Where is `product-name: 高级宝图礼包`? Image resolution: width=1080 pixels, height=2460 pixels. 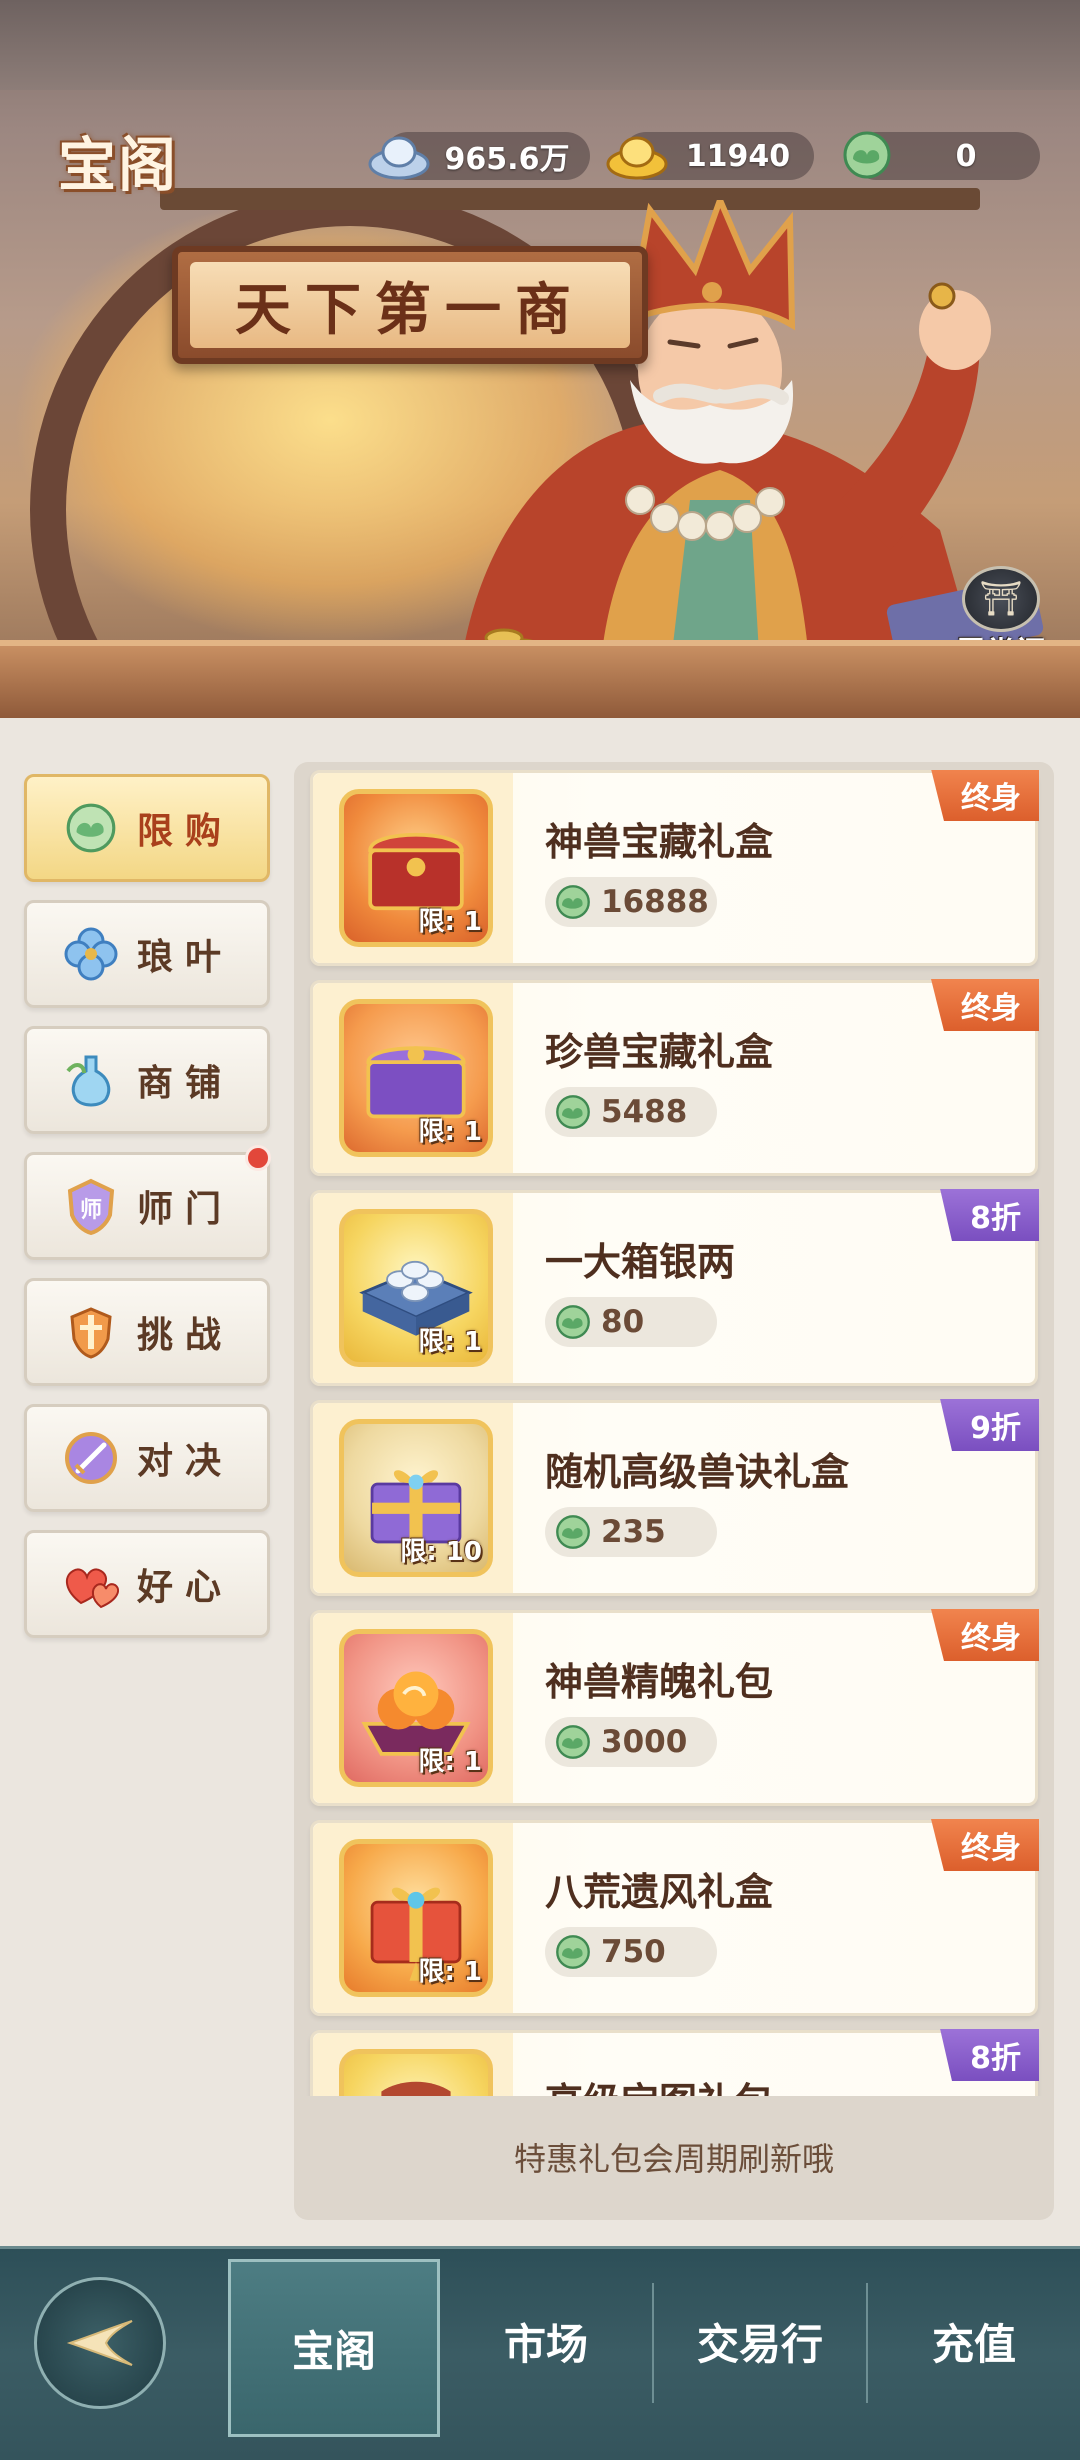 product-name: 高级宝图礼包 is located at coordinates (659, 2083).